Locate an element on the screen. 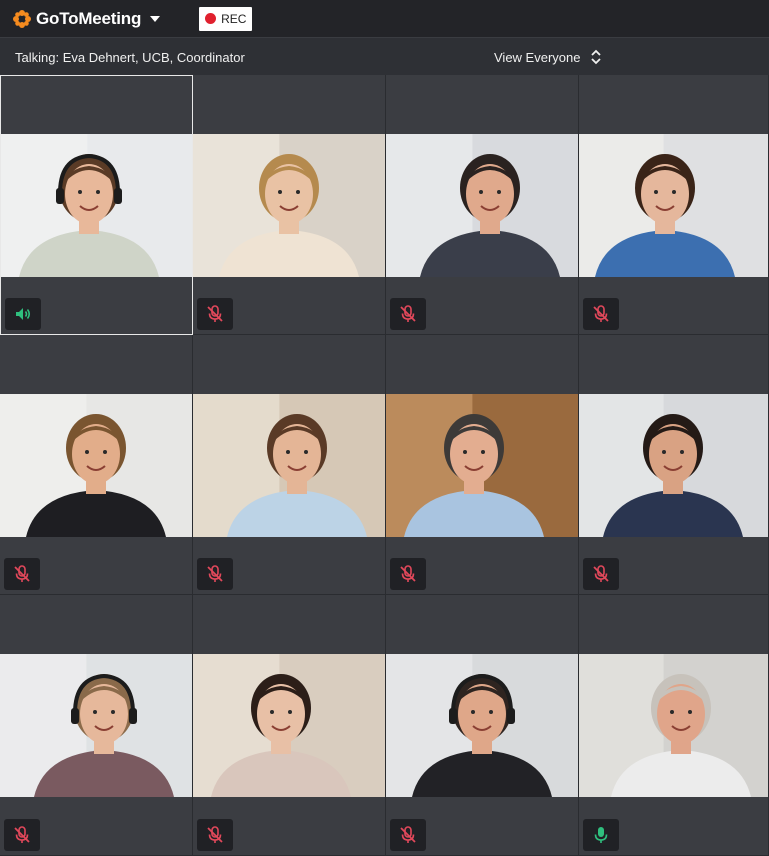 The width and height of the screenshot is (769, 856). app-menu: GoToMeeting is located at coordinates (86, 19).